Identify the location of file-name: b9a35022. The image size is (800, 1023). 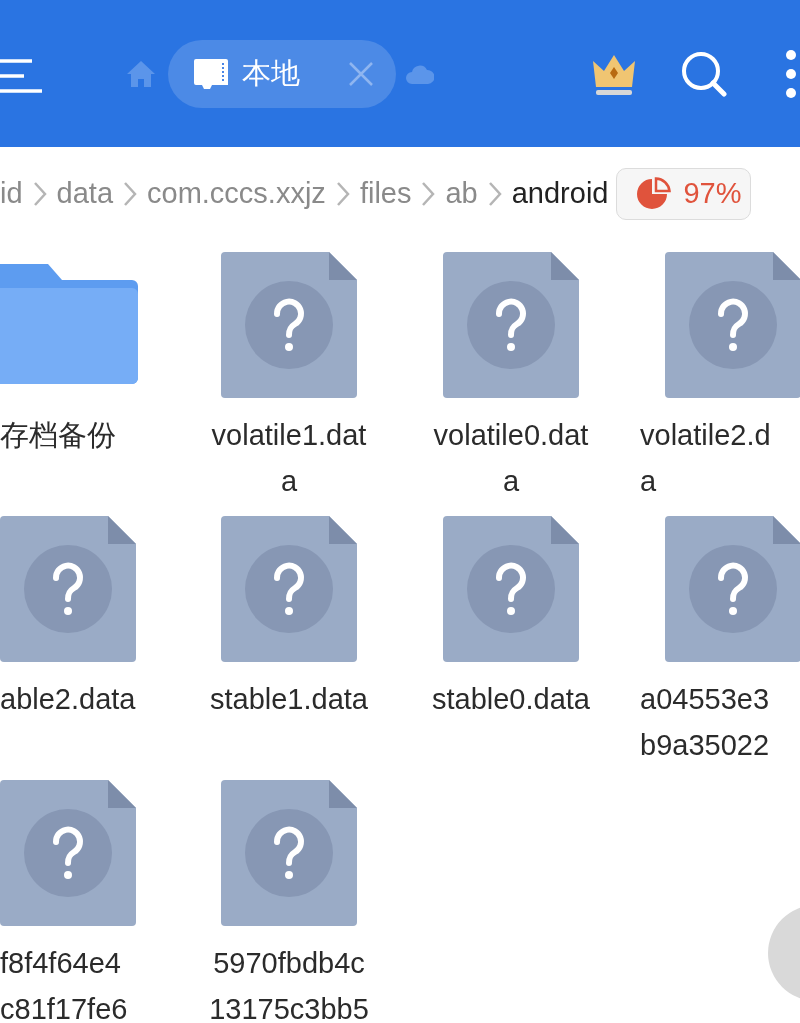
(705, 745).